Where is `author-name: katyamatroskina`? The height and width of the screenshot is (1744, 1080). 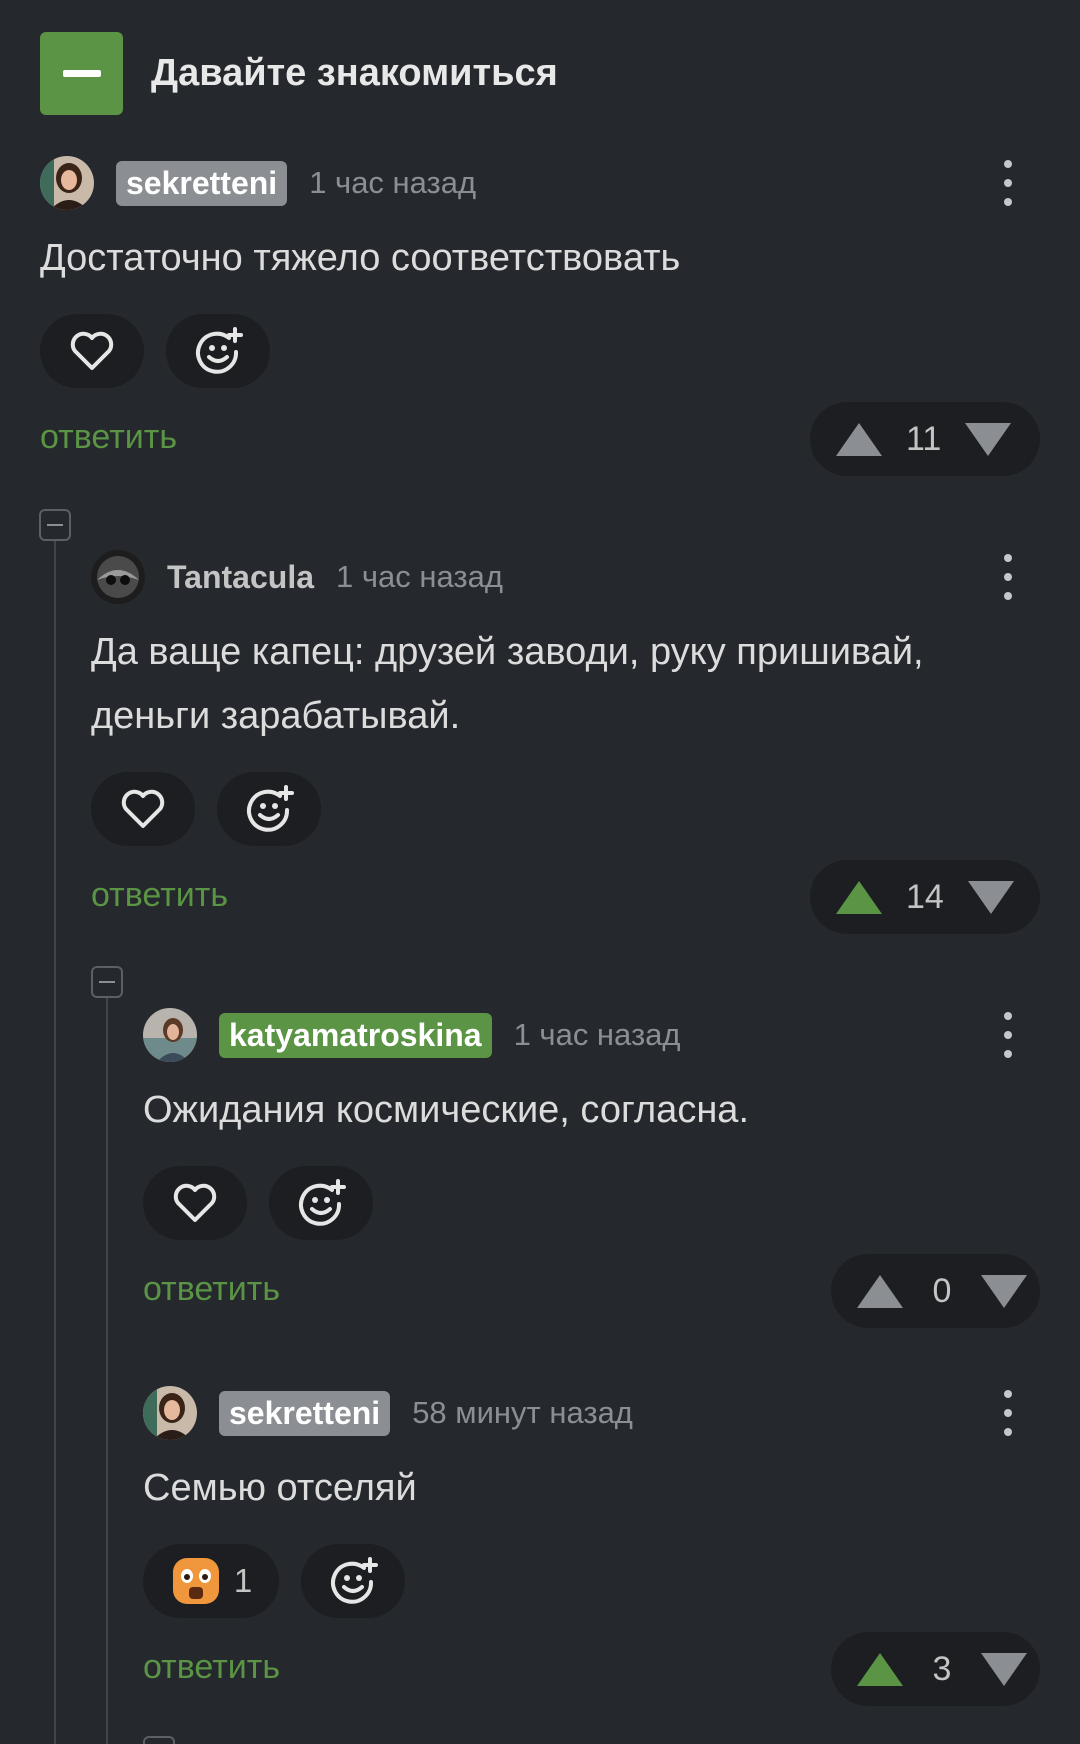 author-name: katyamatroskina is located at coordinates (355, 1035).